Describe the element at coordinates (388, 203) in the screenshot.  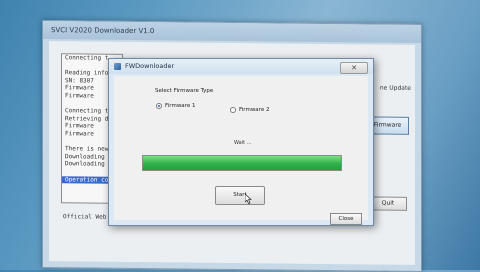
I see `quit-button: Quit` at that location.